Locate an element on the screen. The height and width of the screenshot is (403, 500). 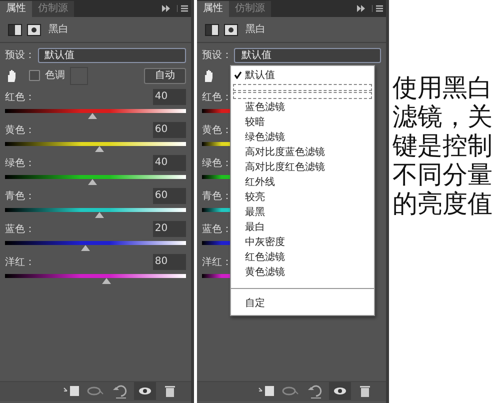
menu-item: 默认值 is located at coordinates (302, 75).